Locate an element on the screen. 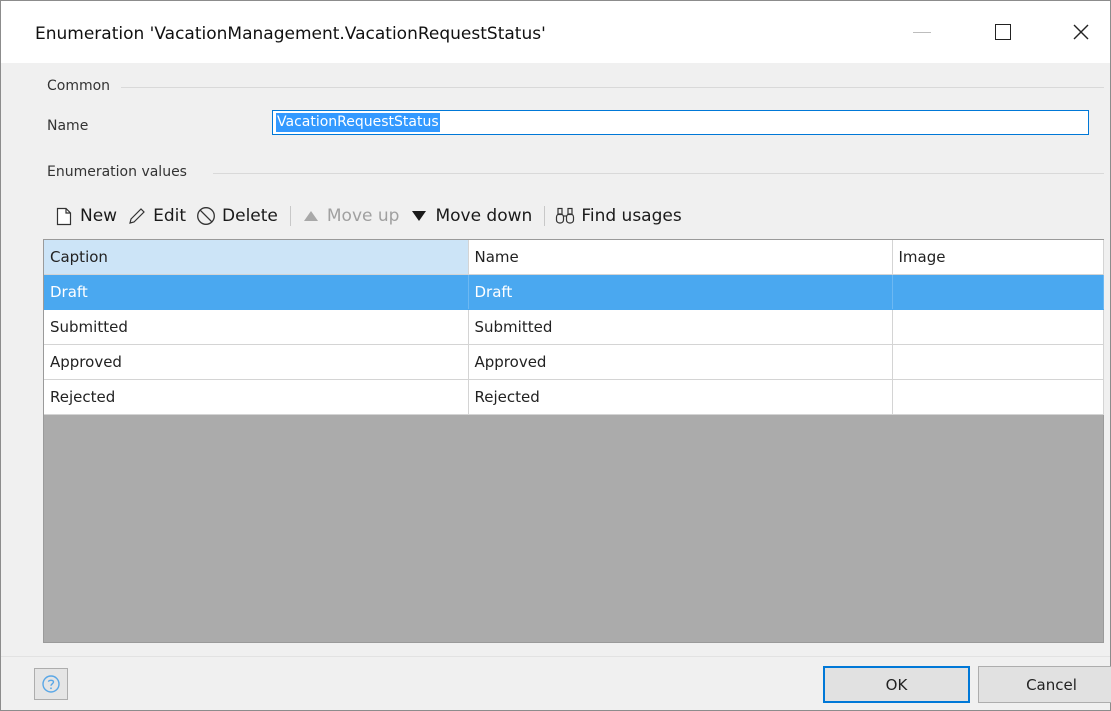 Image resolution: width=1111 pixels, height=711 pixels. new-document-icon is located at coordinates (64, 216).